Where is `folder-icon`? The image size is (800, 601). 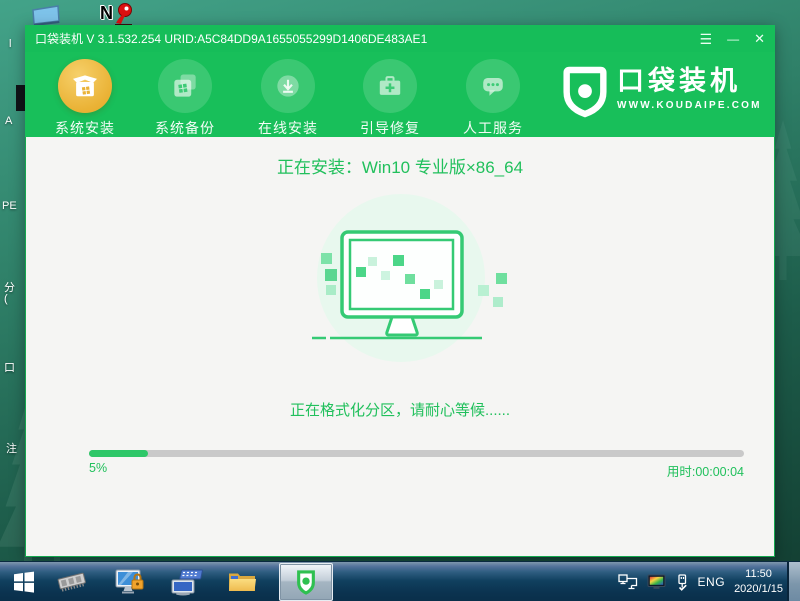
folder-icon is located at coordinates (242, 582).